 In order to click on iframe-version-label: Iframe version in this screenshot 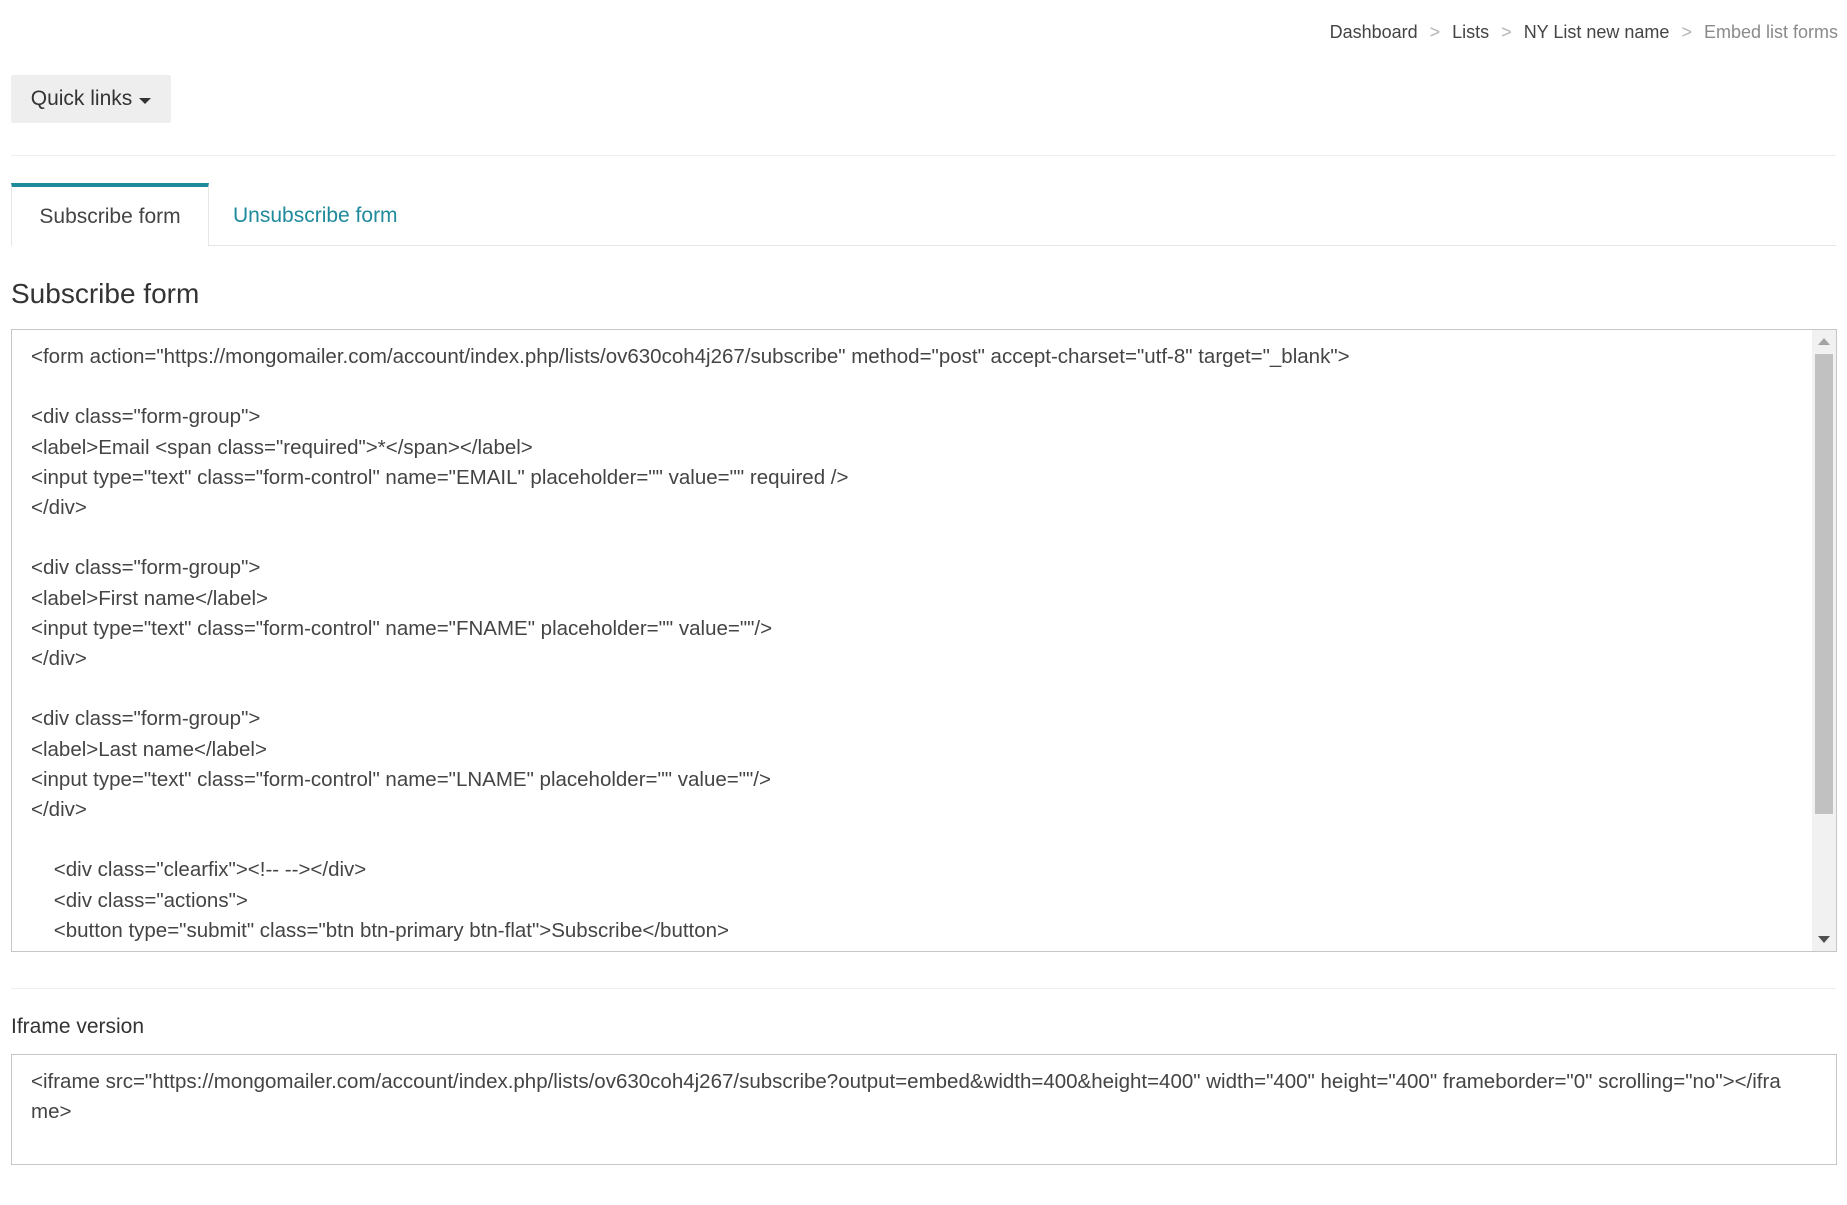, I will do `click(78, 1026)`.